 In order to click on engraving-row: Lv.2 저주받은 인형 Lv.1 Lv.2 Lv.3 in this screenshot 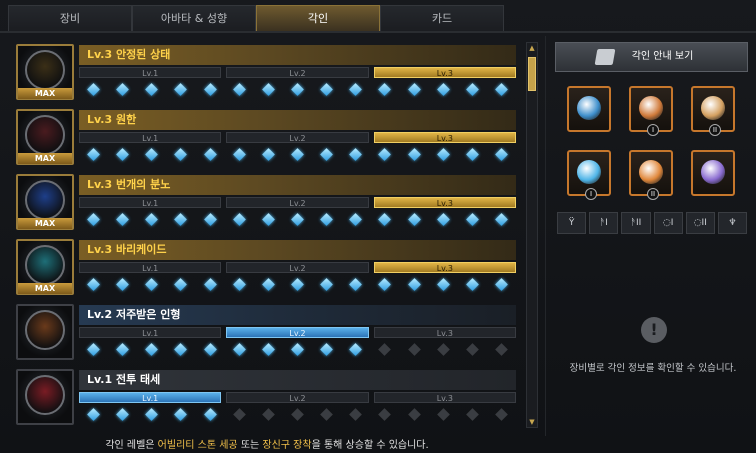, I will do `click(268, 332)`.